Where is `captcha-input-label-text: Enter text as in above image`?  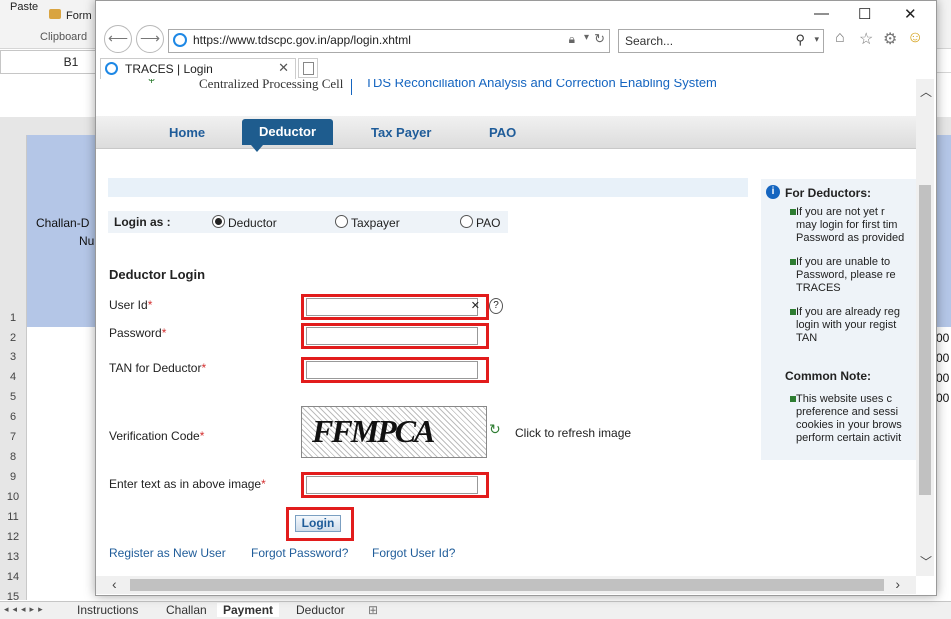
captcha-input-label-text: Enter text as in above image is located at coordinates (185, 484).